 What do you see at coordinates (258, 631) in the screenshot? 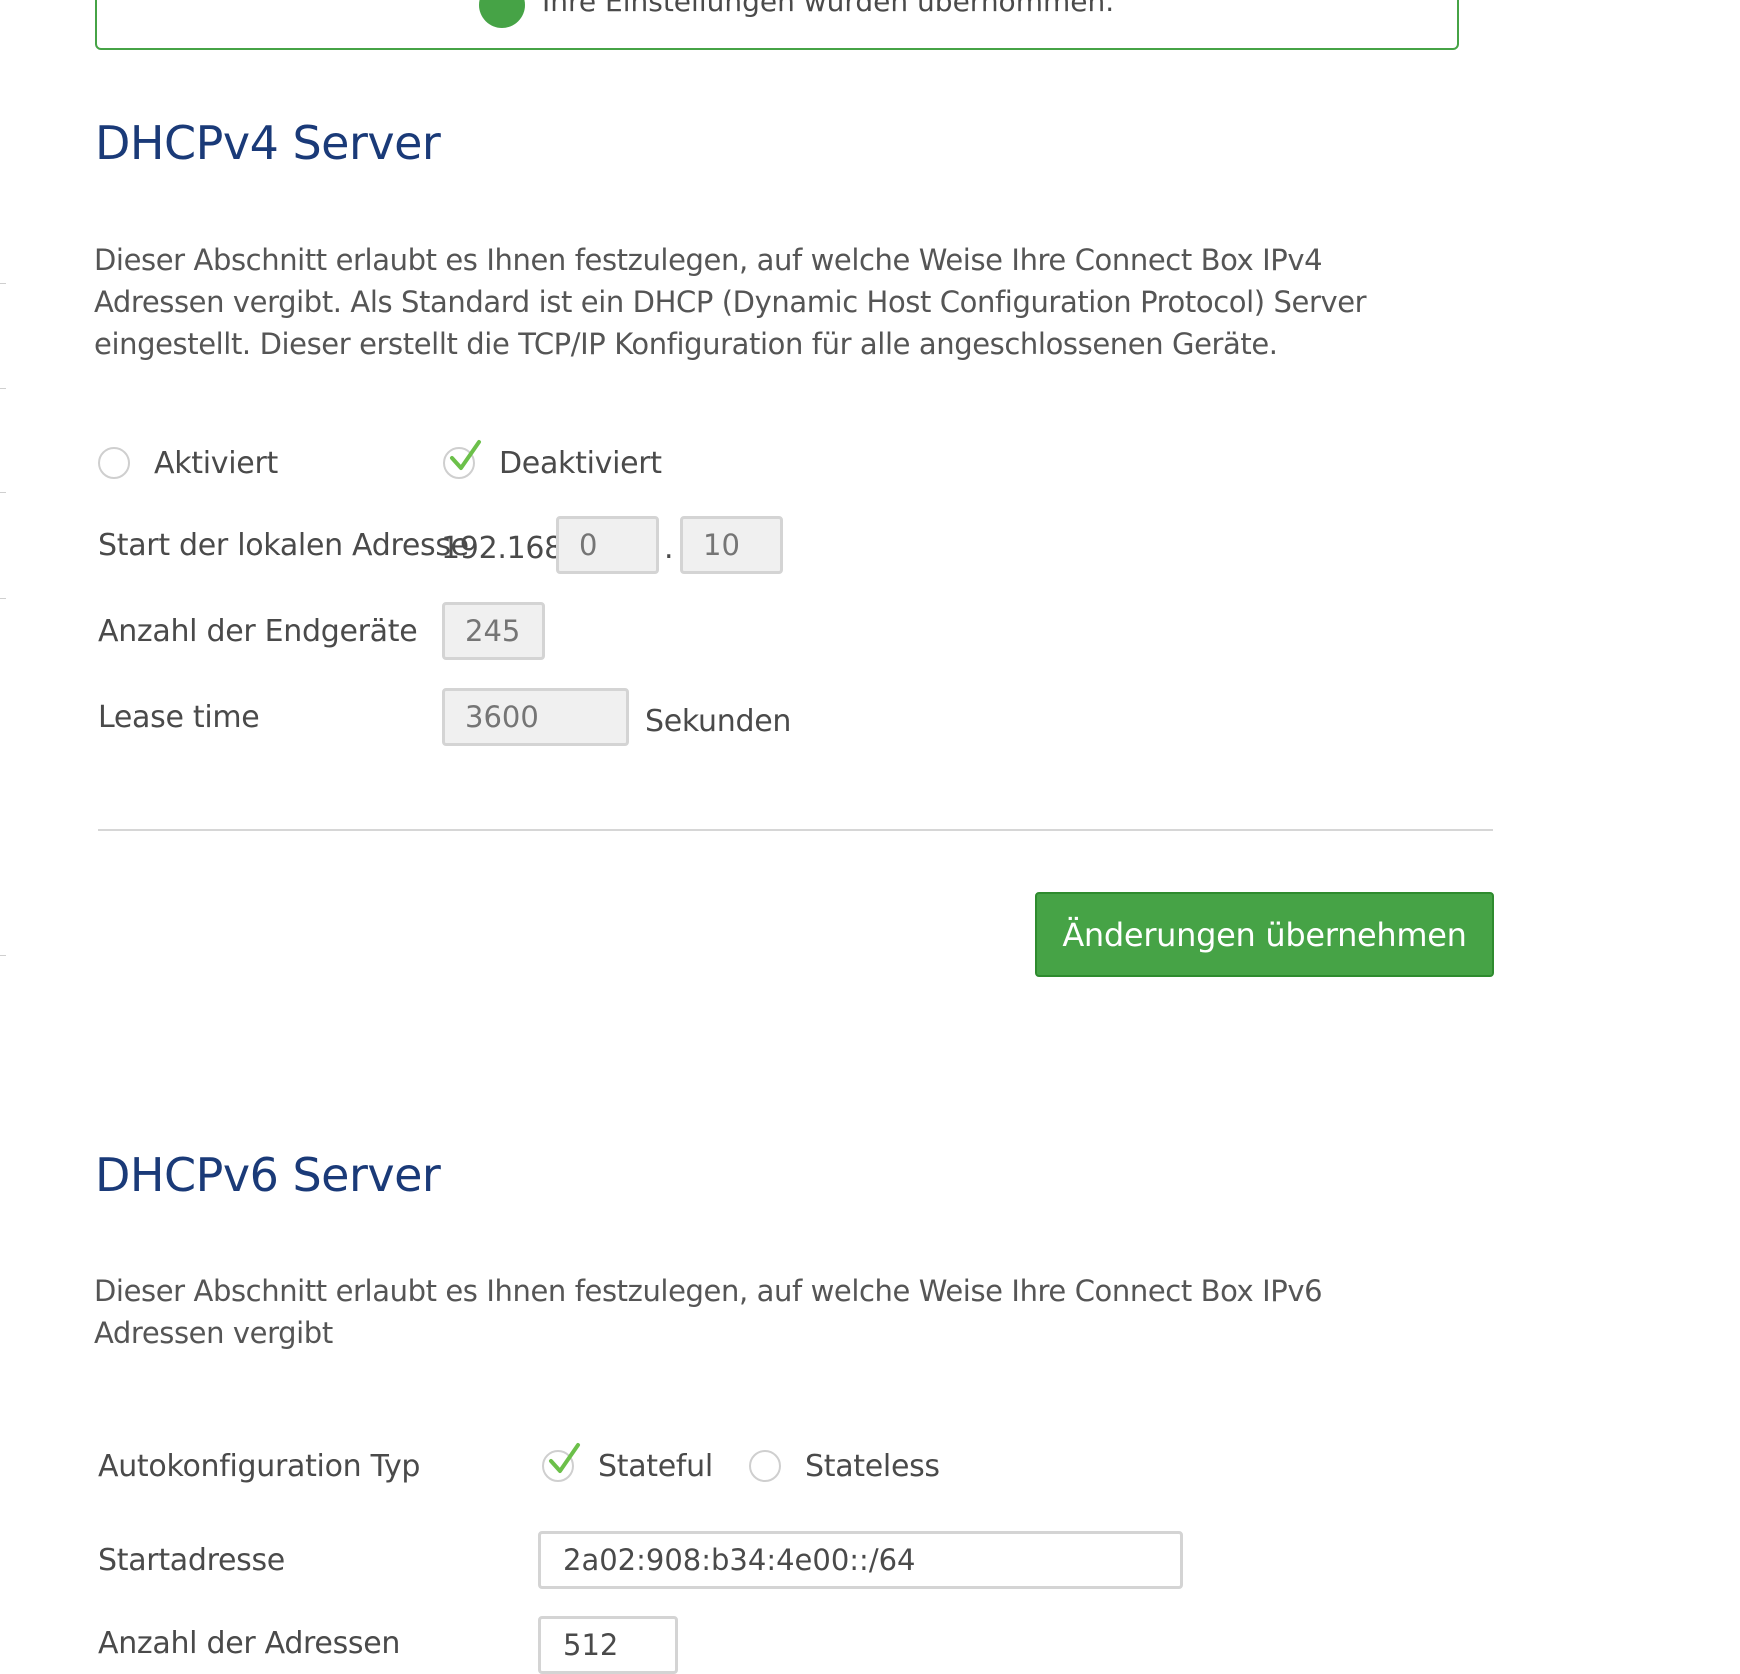
I see `device-count-label: Anzahl der Endgeräte` at bounding box center [258, 631].